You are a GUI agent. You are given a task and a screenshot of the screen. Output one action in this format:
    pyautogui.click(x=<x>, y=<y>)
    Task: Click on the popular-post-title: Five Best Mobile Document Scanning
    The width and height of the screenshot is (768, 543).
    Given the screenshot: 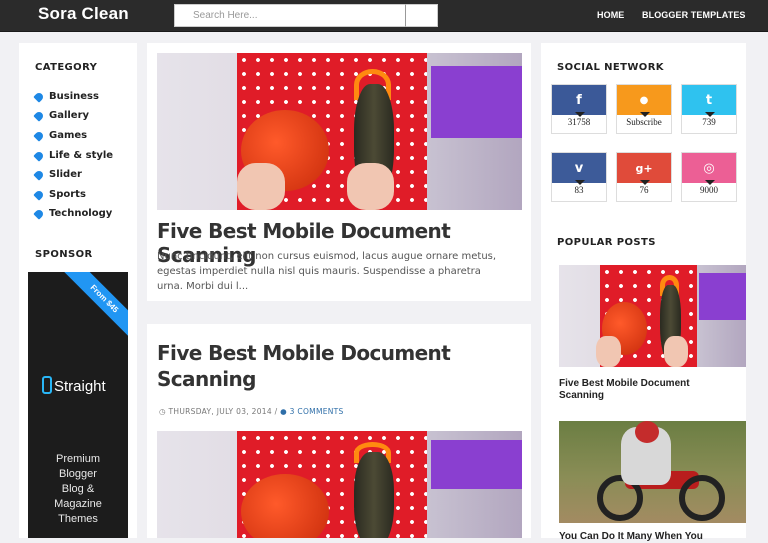 What is the action you would take?
    pyautogui.click(x=624, y=390)
    